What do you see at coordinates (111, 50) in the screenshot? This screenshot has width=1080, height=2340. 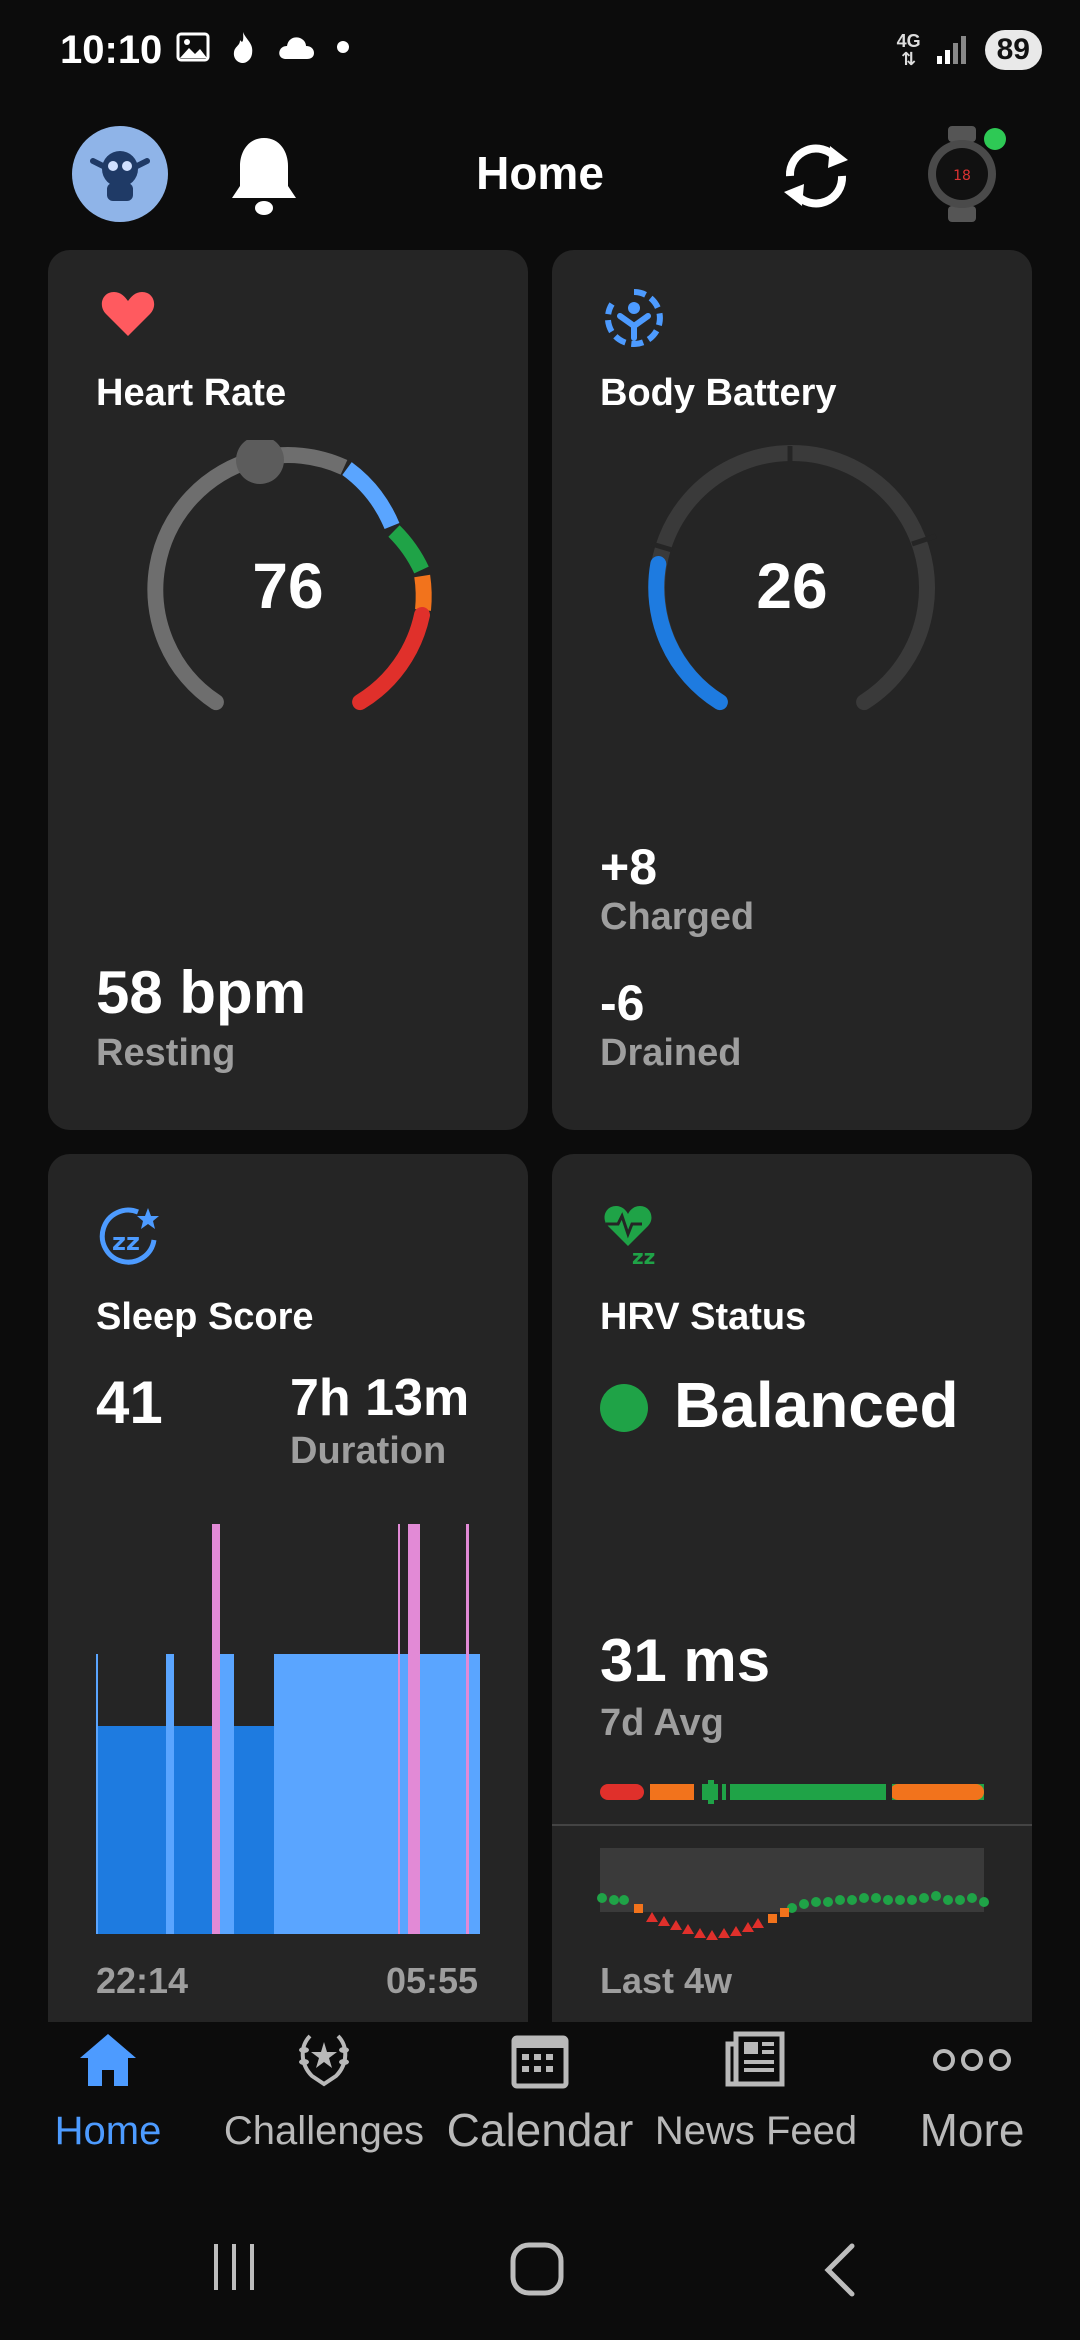 I see `status-time: 10:10` at bounding box center [111, 50].